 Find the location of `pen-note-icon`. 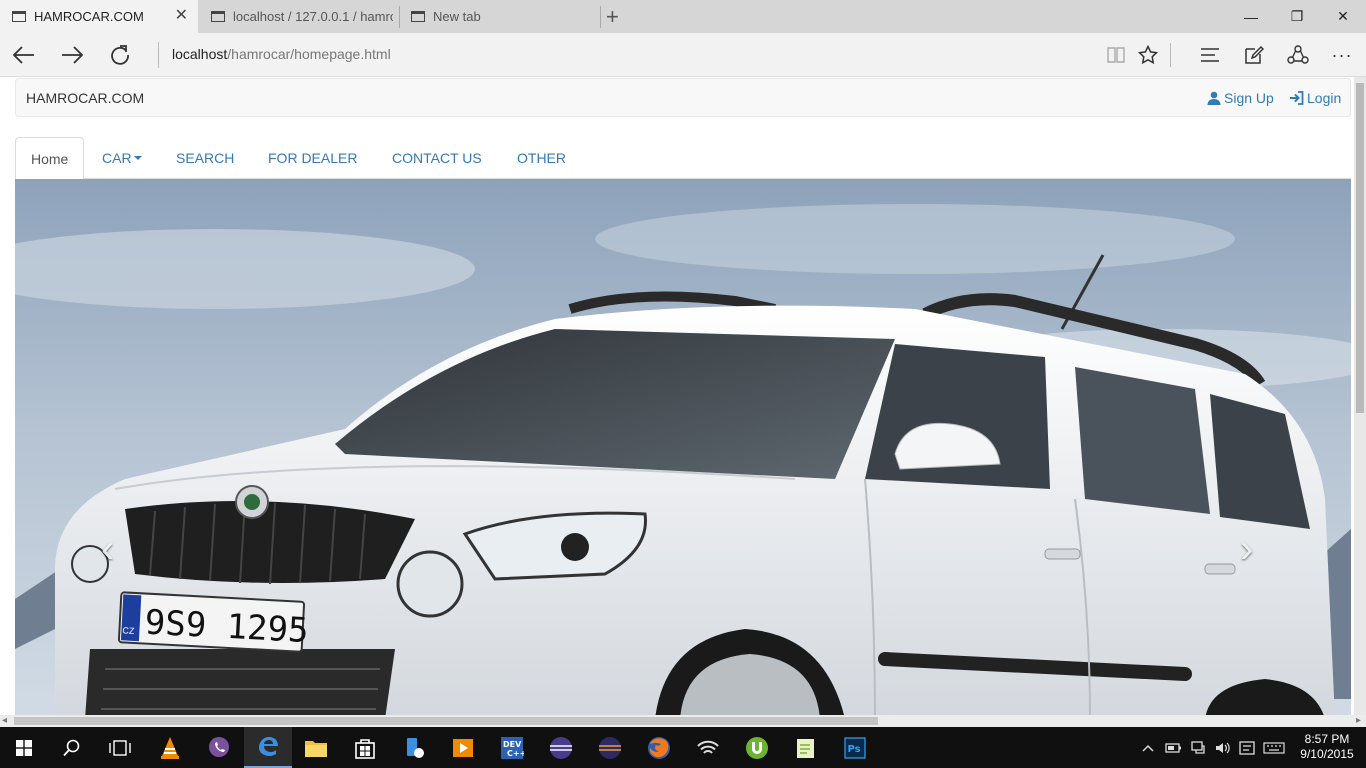

pen-note-icon is located at coordinates (1254, 54).